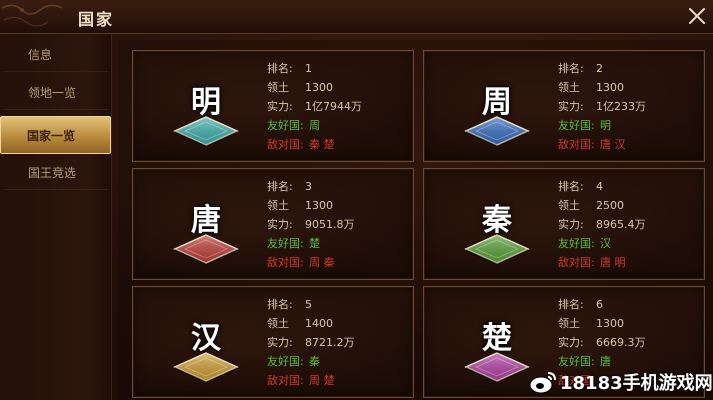  I want to click on friendly-value: 明, so click(605, 125).